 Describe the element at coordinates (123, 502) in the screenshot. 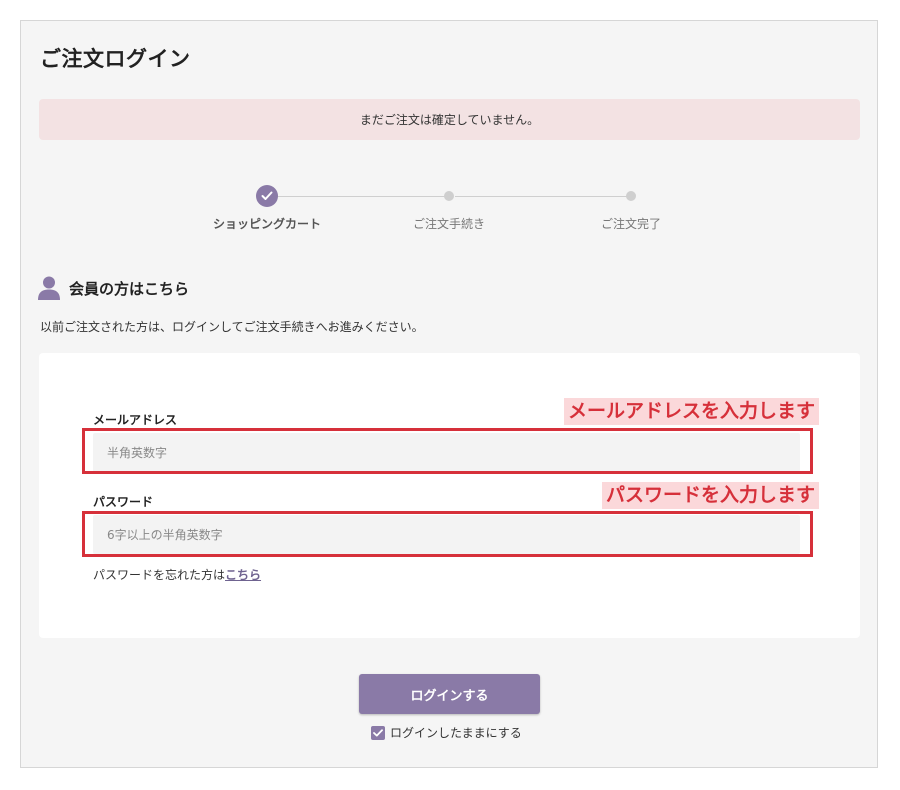

I see `password-label: パスワード` at that location.